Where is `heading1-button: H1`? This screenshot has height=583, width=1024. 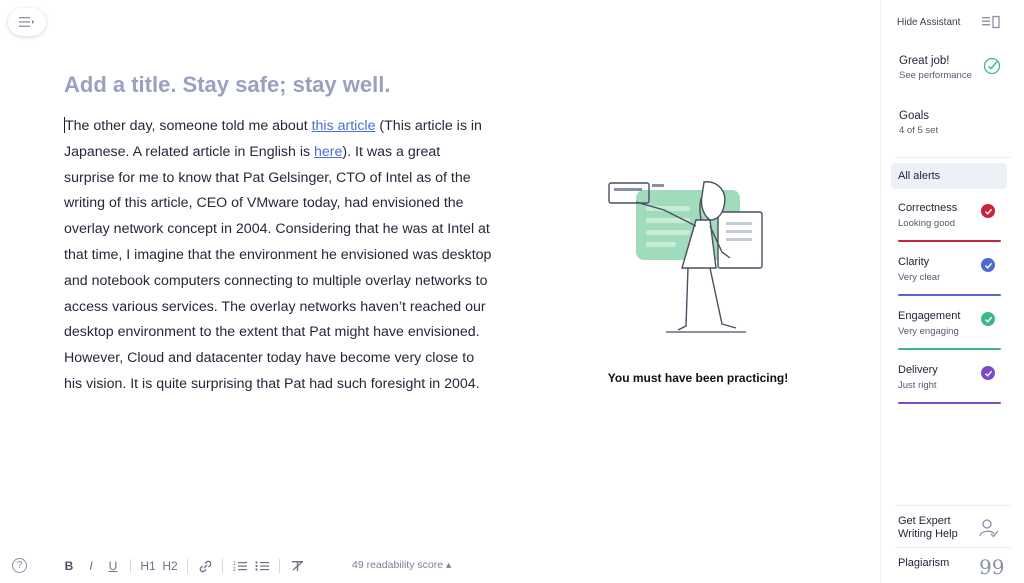
heading1-button: H1 is located at coordinates (148, 566).